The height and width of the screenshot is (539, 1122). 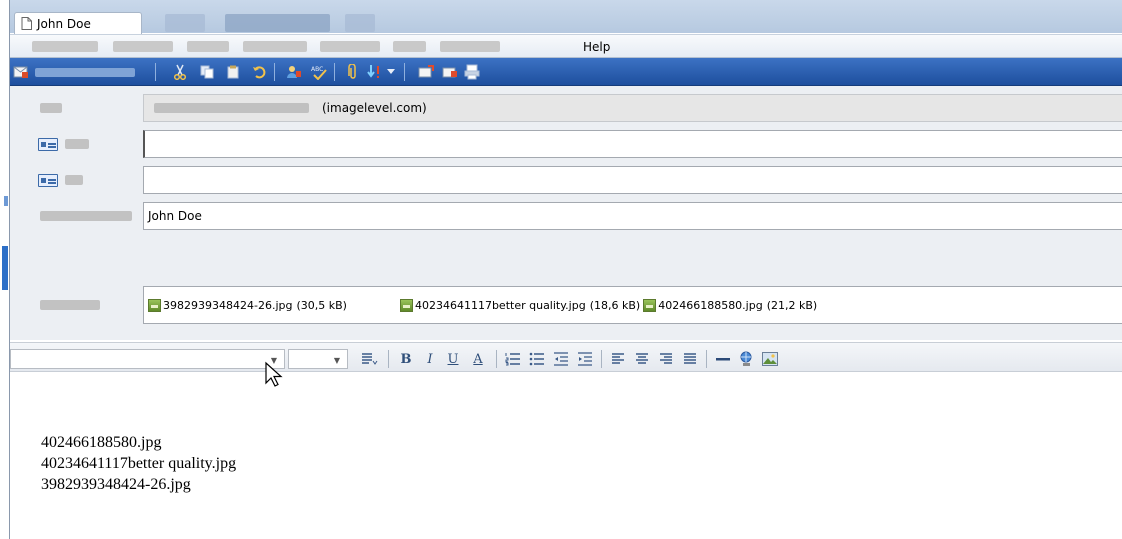 What do you see at coordinates (86, 216) in the screenshot?
I see `subject-label` at bounding box center [86, 216].